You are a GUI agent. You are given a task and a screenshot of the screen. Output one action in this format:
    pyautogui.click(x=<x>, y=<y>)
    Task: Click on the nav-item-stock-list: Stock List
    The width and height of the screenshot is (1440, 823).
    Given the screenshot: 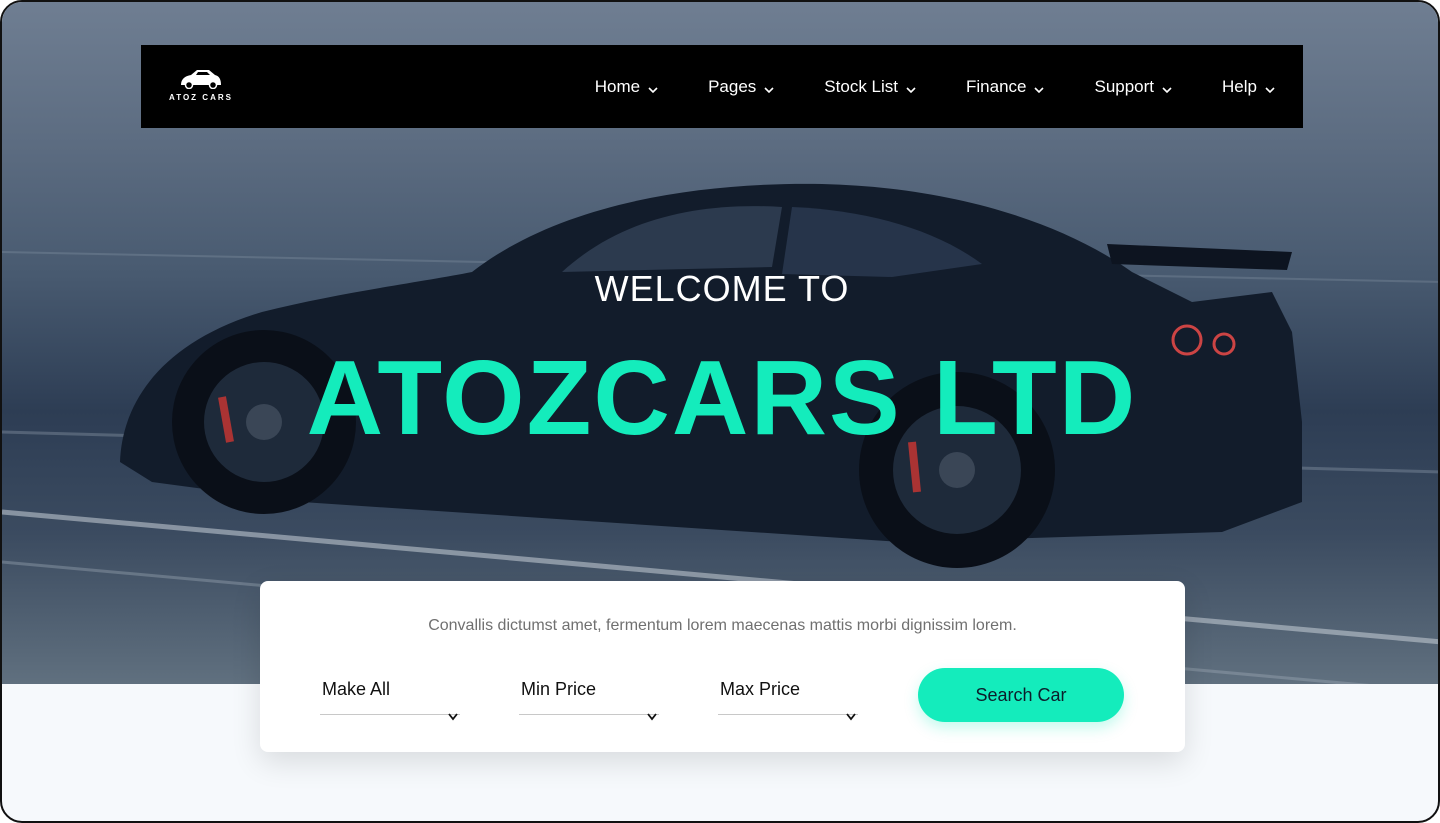 What is the action you would take?
    pyautogui.click(x=870, y=87)
    